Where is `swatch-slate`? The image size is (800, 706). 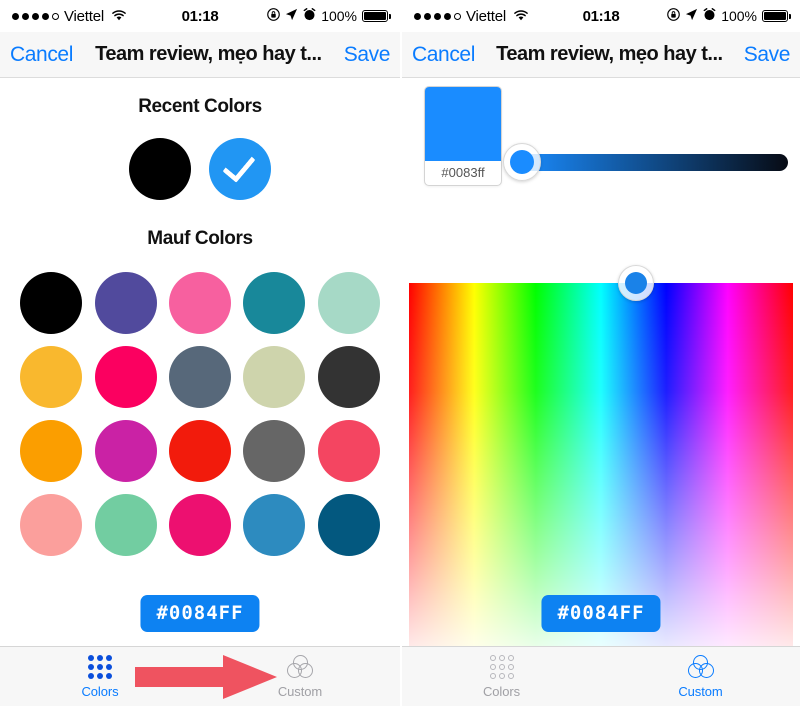
swatch-slate is located at coordinates (199, 377).